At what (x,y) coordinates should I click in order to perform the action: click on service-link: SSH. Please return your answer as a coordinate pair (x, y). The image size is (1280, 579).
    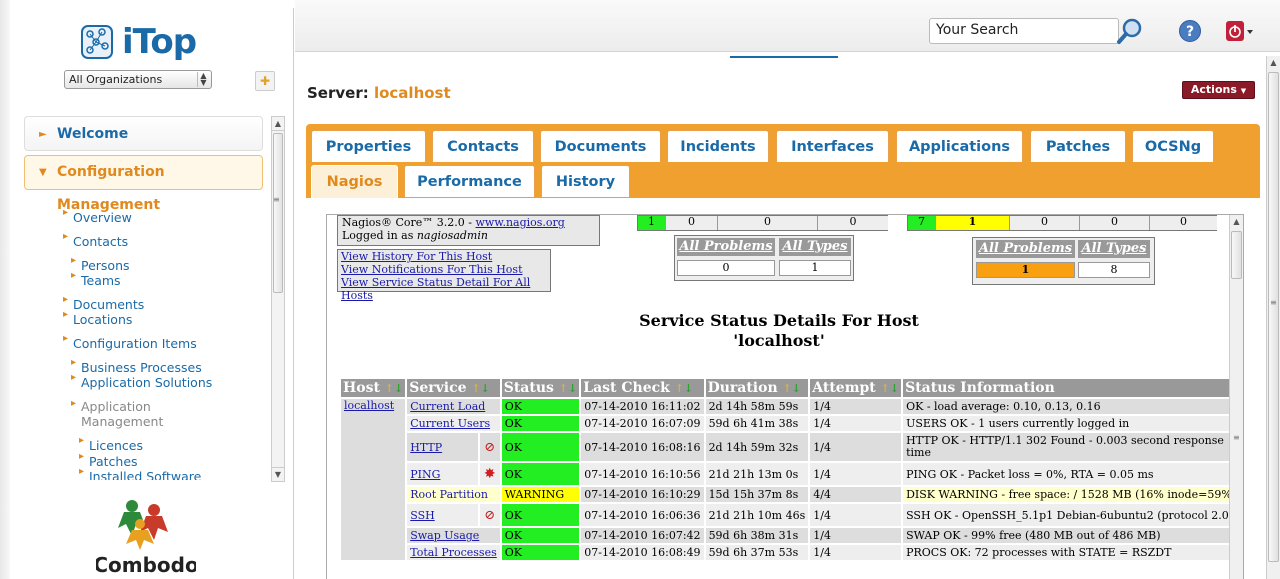
    Looking at the image, I should click on (422, 515).